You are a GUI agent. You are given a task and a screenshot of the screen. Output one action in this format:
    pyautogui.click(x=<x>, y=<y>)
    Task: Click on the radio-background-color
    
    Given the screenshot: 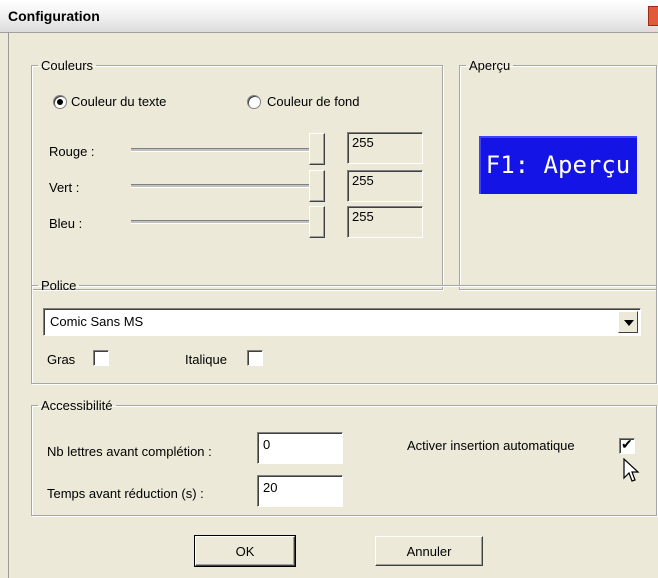 What is the action you would take?
    pyautogui.click(x=254, y=102)
    